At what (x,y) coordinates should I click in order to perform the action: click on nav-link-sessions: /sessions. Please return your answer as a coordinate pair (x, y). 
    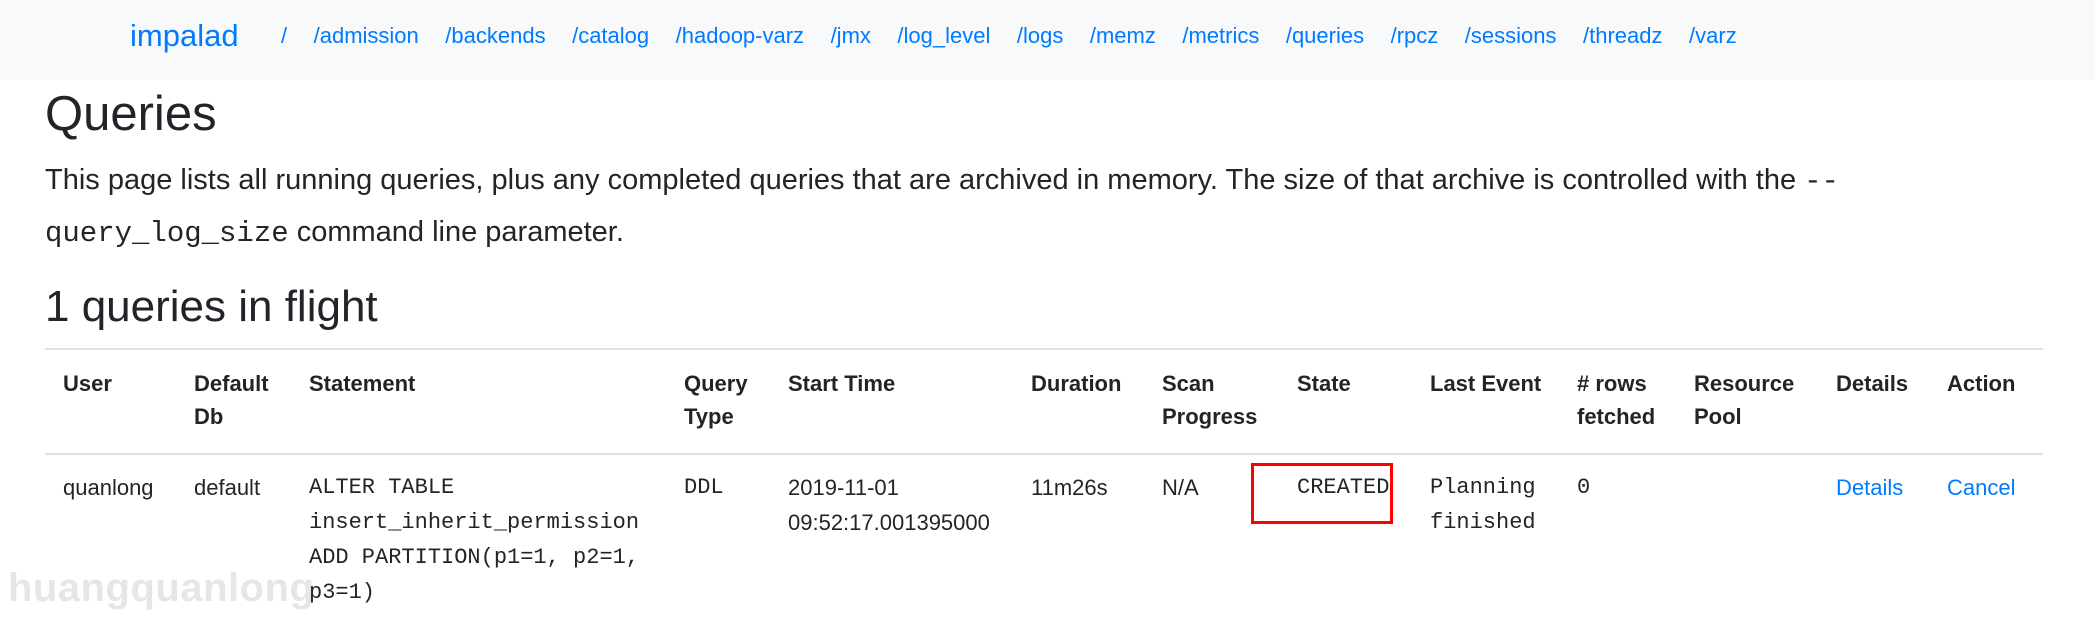
    Looking at the image, I should click on (1511, 36).